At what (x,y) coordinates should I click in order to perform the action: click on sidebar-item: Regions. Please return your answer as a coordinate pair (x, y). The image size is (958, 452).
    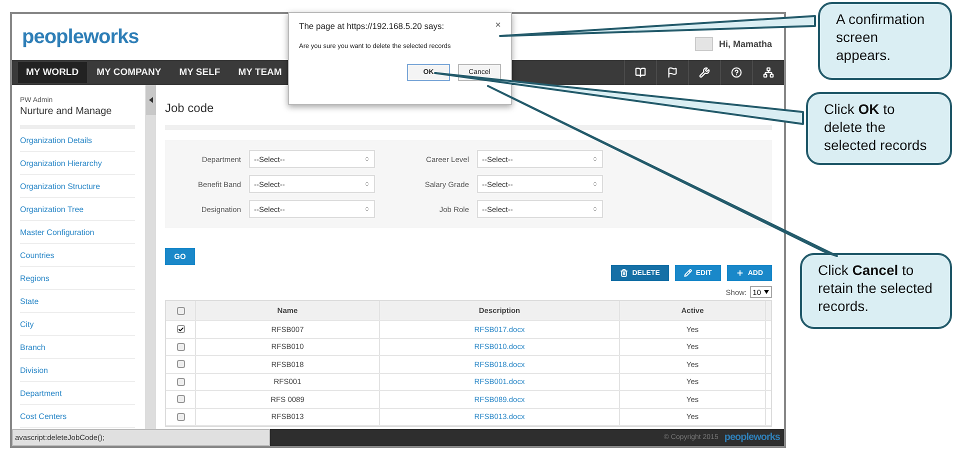
    Looking at the image, I should click on (77, 278).